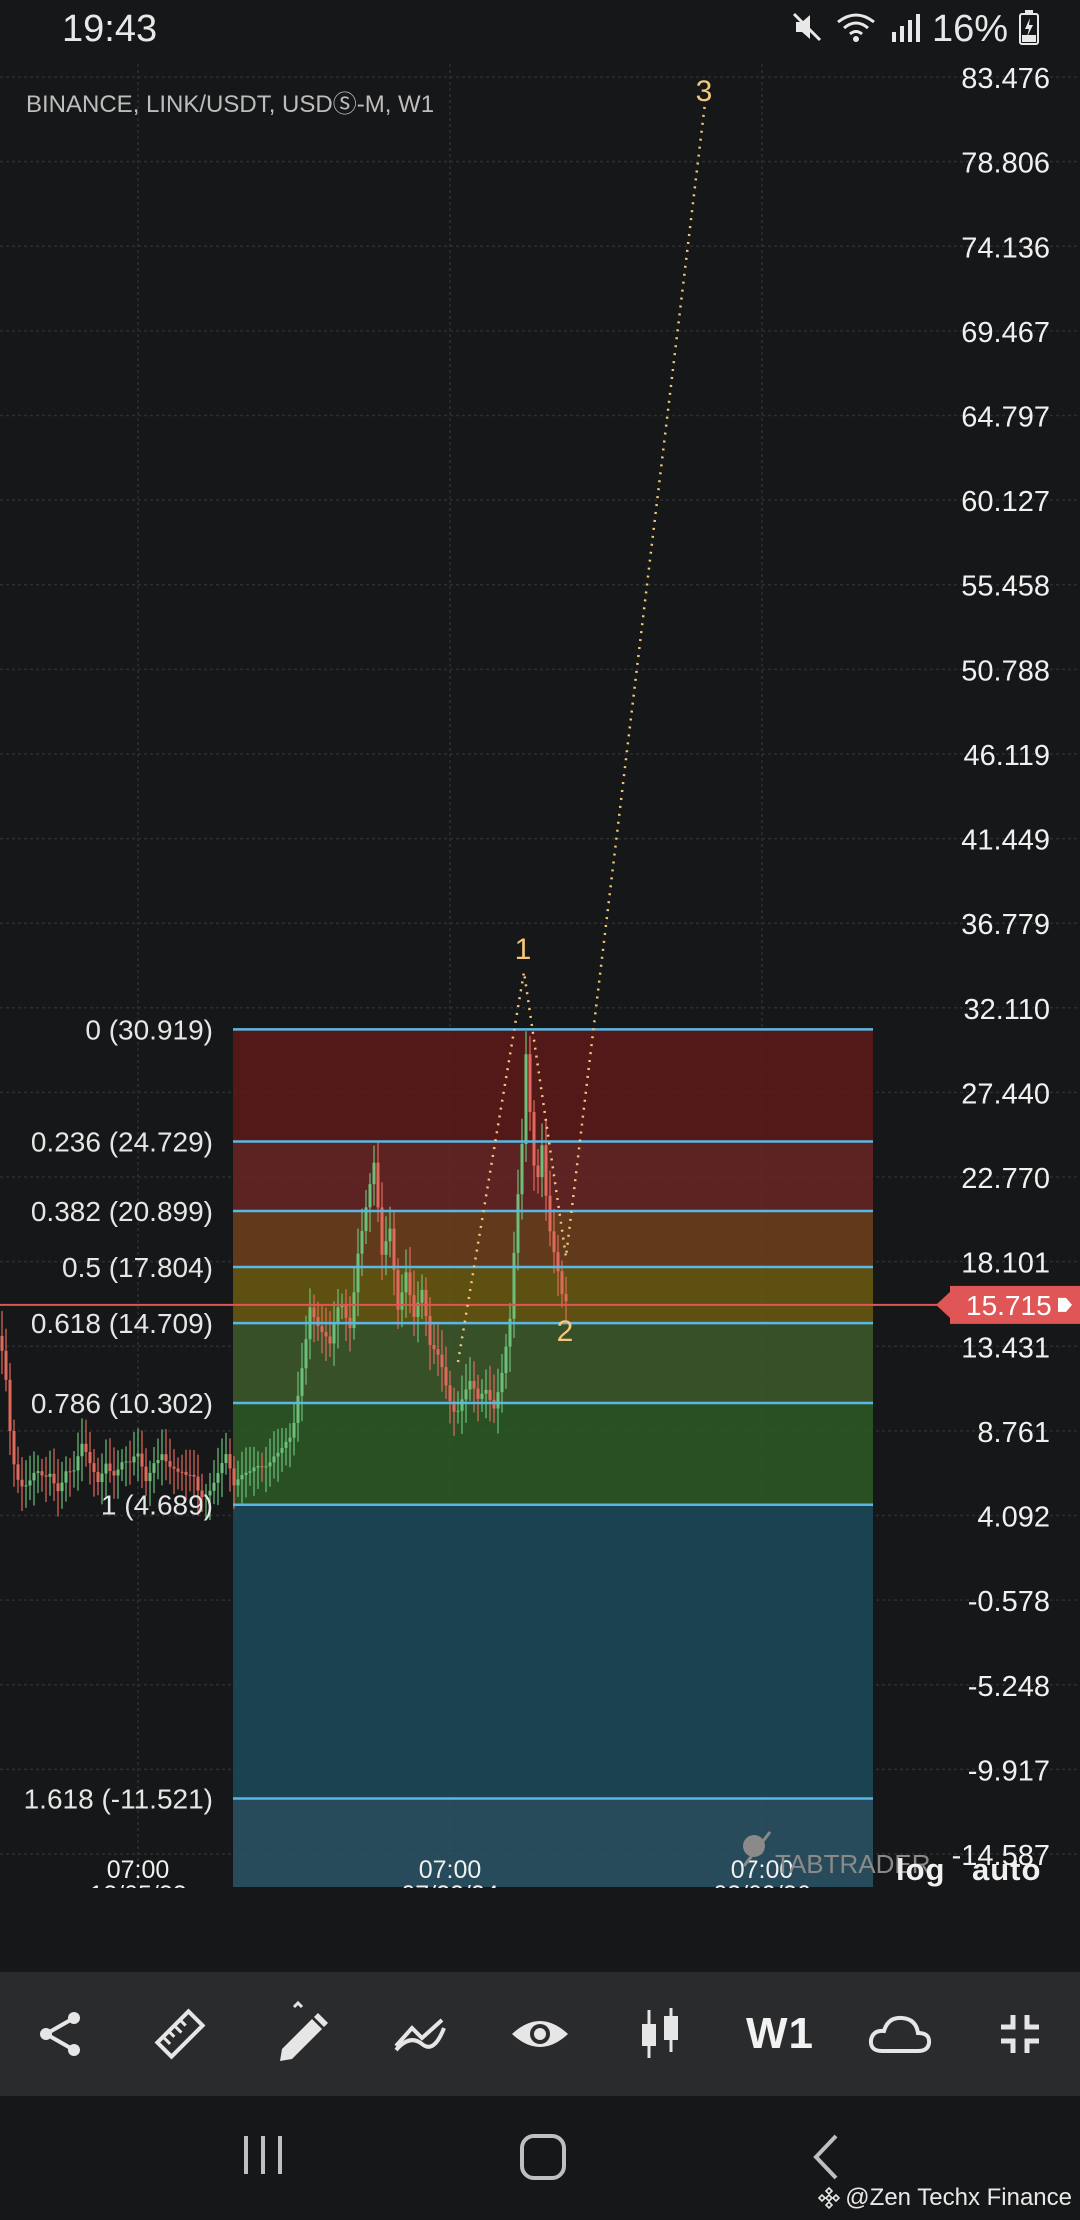 This screenshot has height=2220, width=1080. What do you see at coordinates (110, 29) in the screenshot?
I see `status-time: 19:43` at bounding box center [110, 29].